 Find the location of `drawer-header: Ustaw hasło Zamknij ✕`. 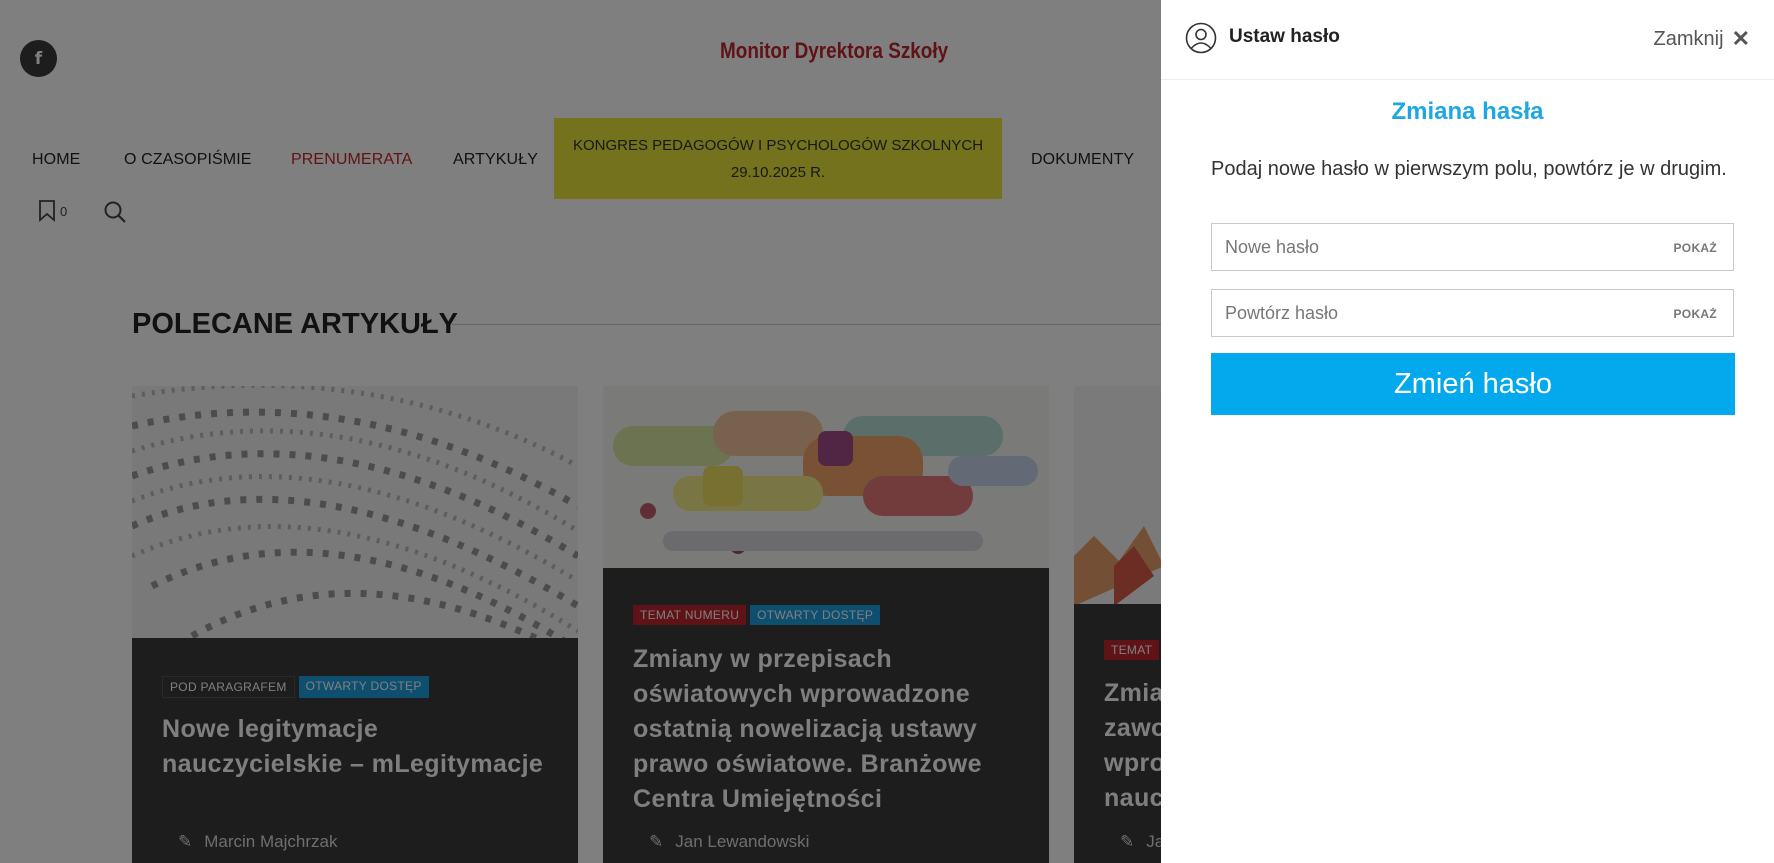

drawer-header: Ustaw hasło Zamknij ✕ is located at coordinates (1467, 40).